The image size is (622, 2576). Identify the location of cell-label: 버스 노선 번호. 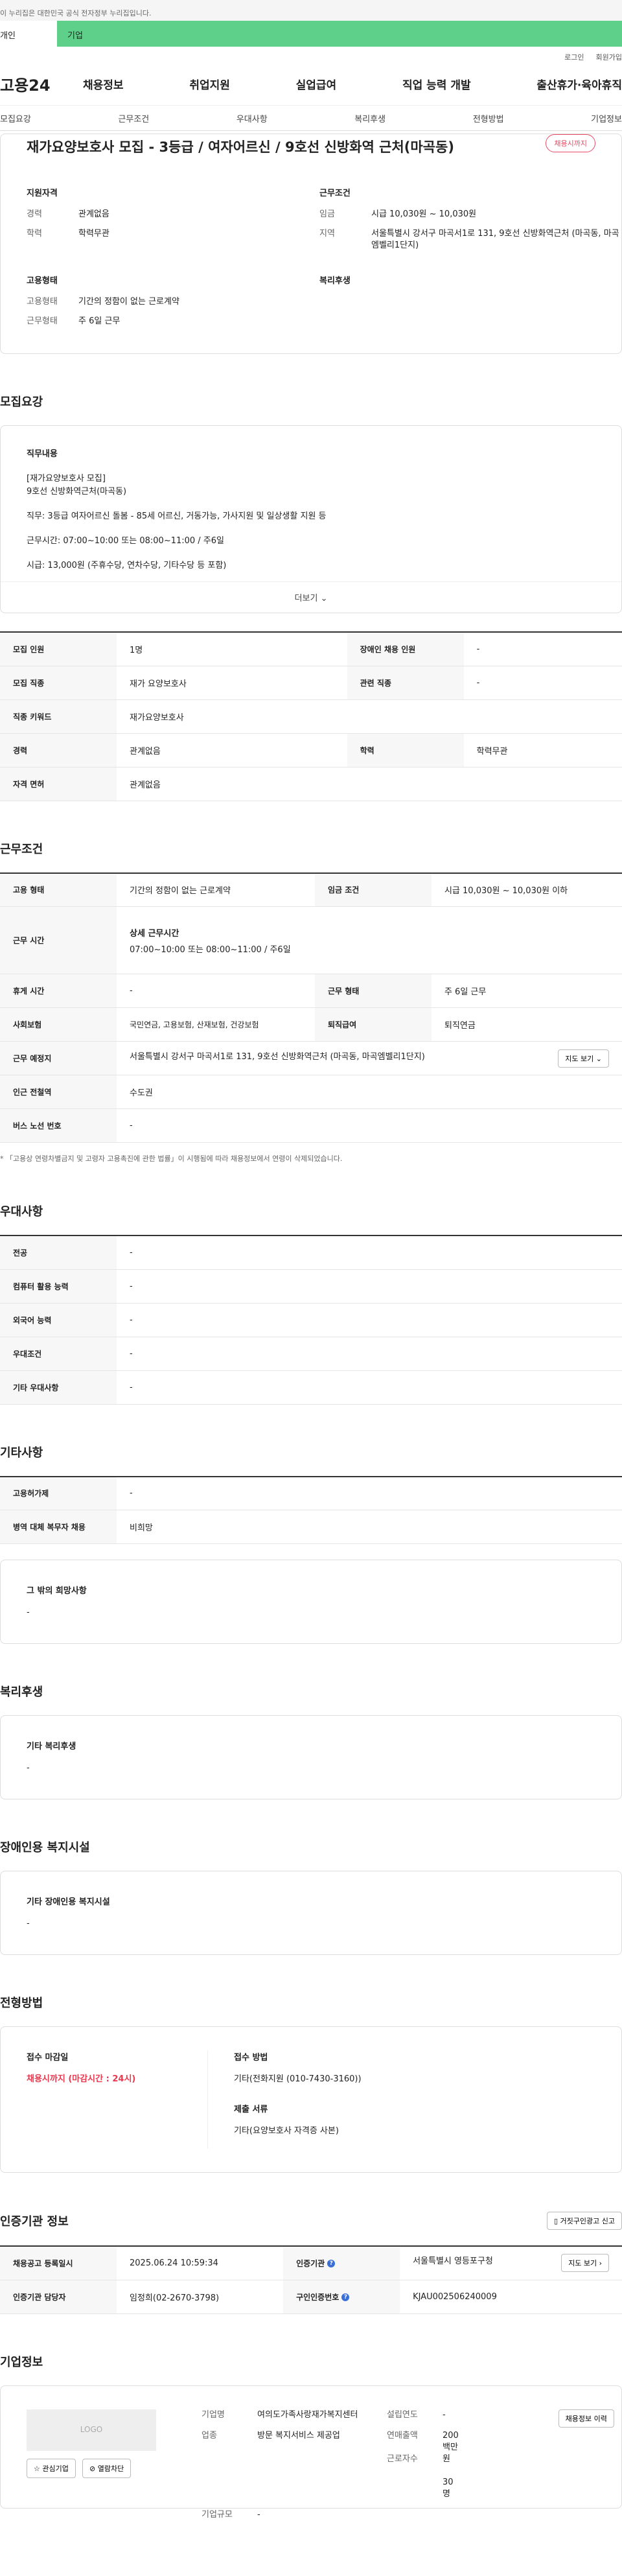
(58, 1125).